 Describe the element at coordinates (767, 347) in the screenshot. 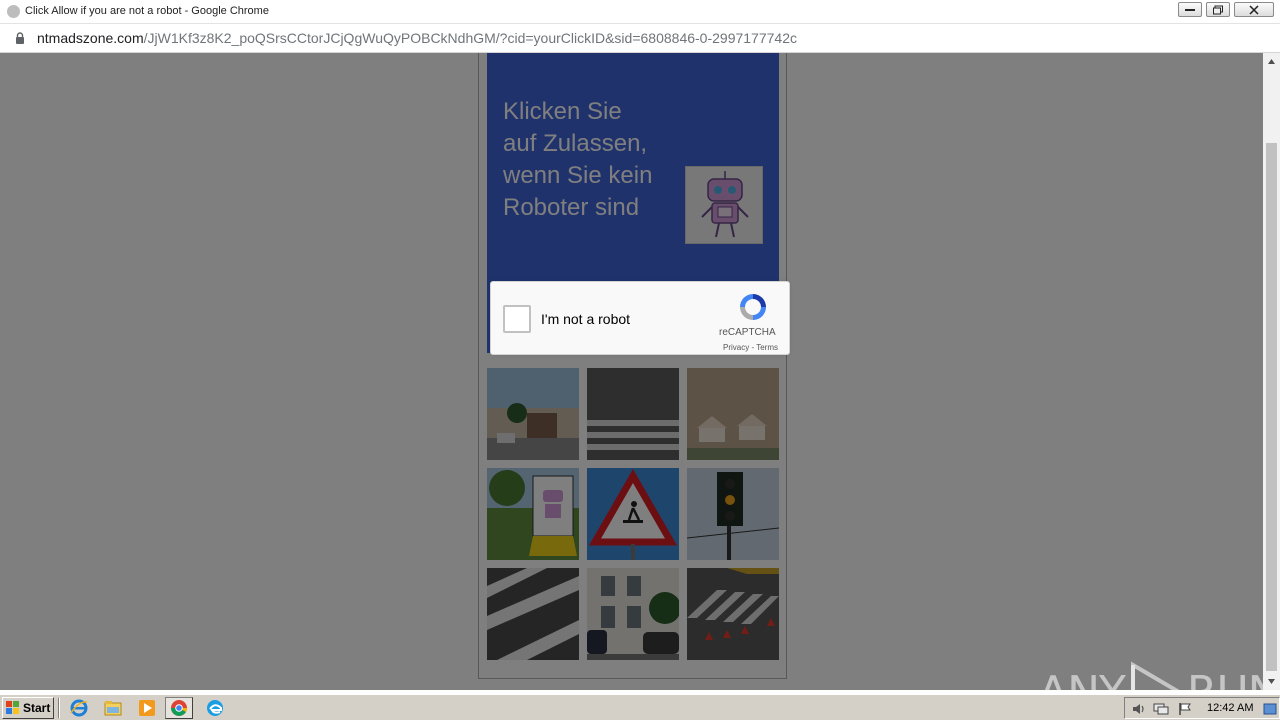

I see `terms-link: Terms` at that location.